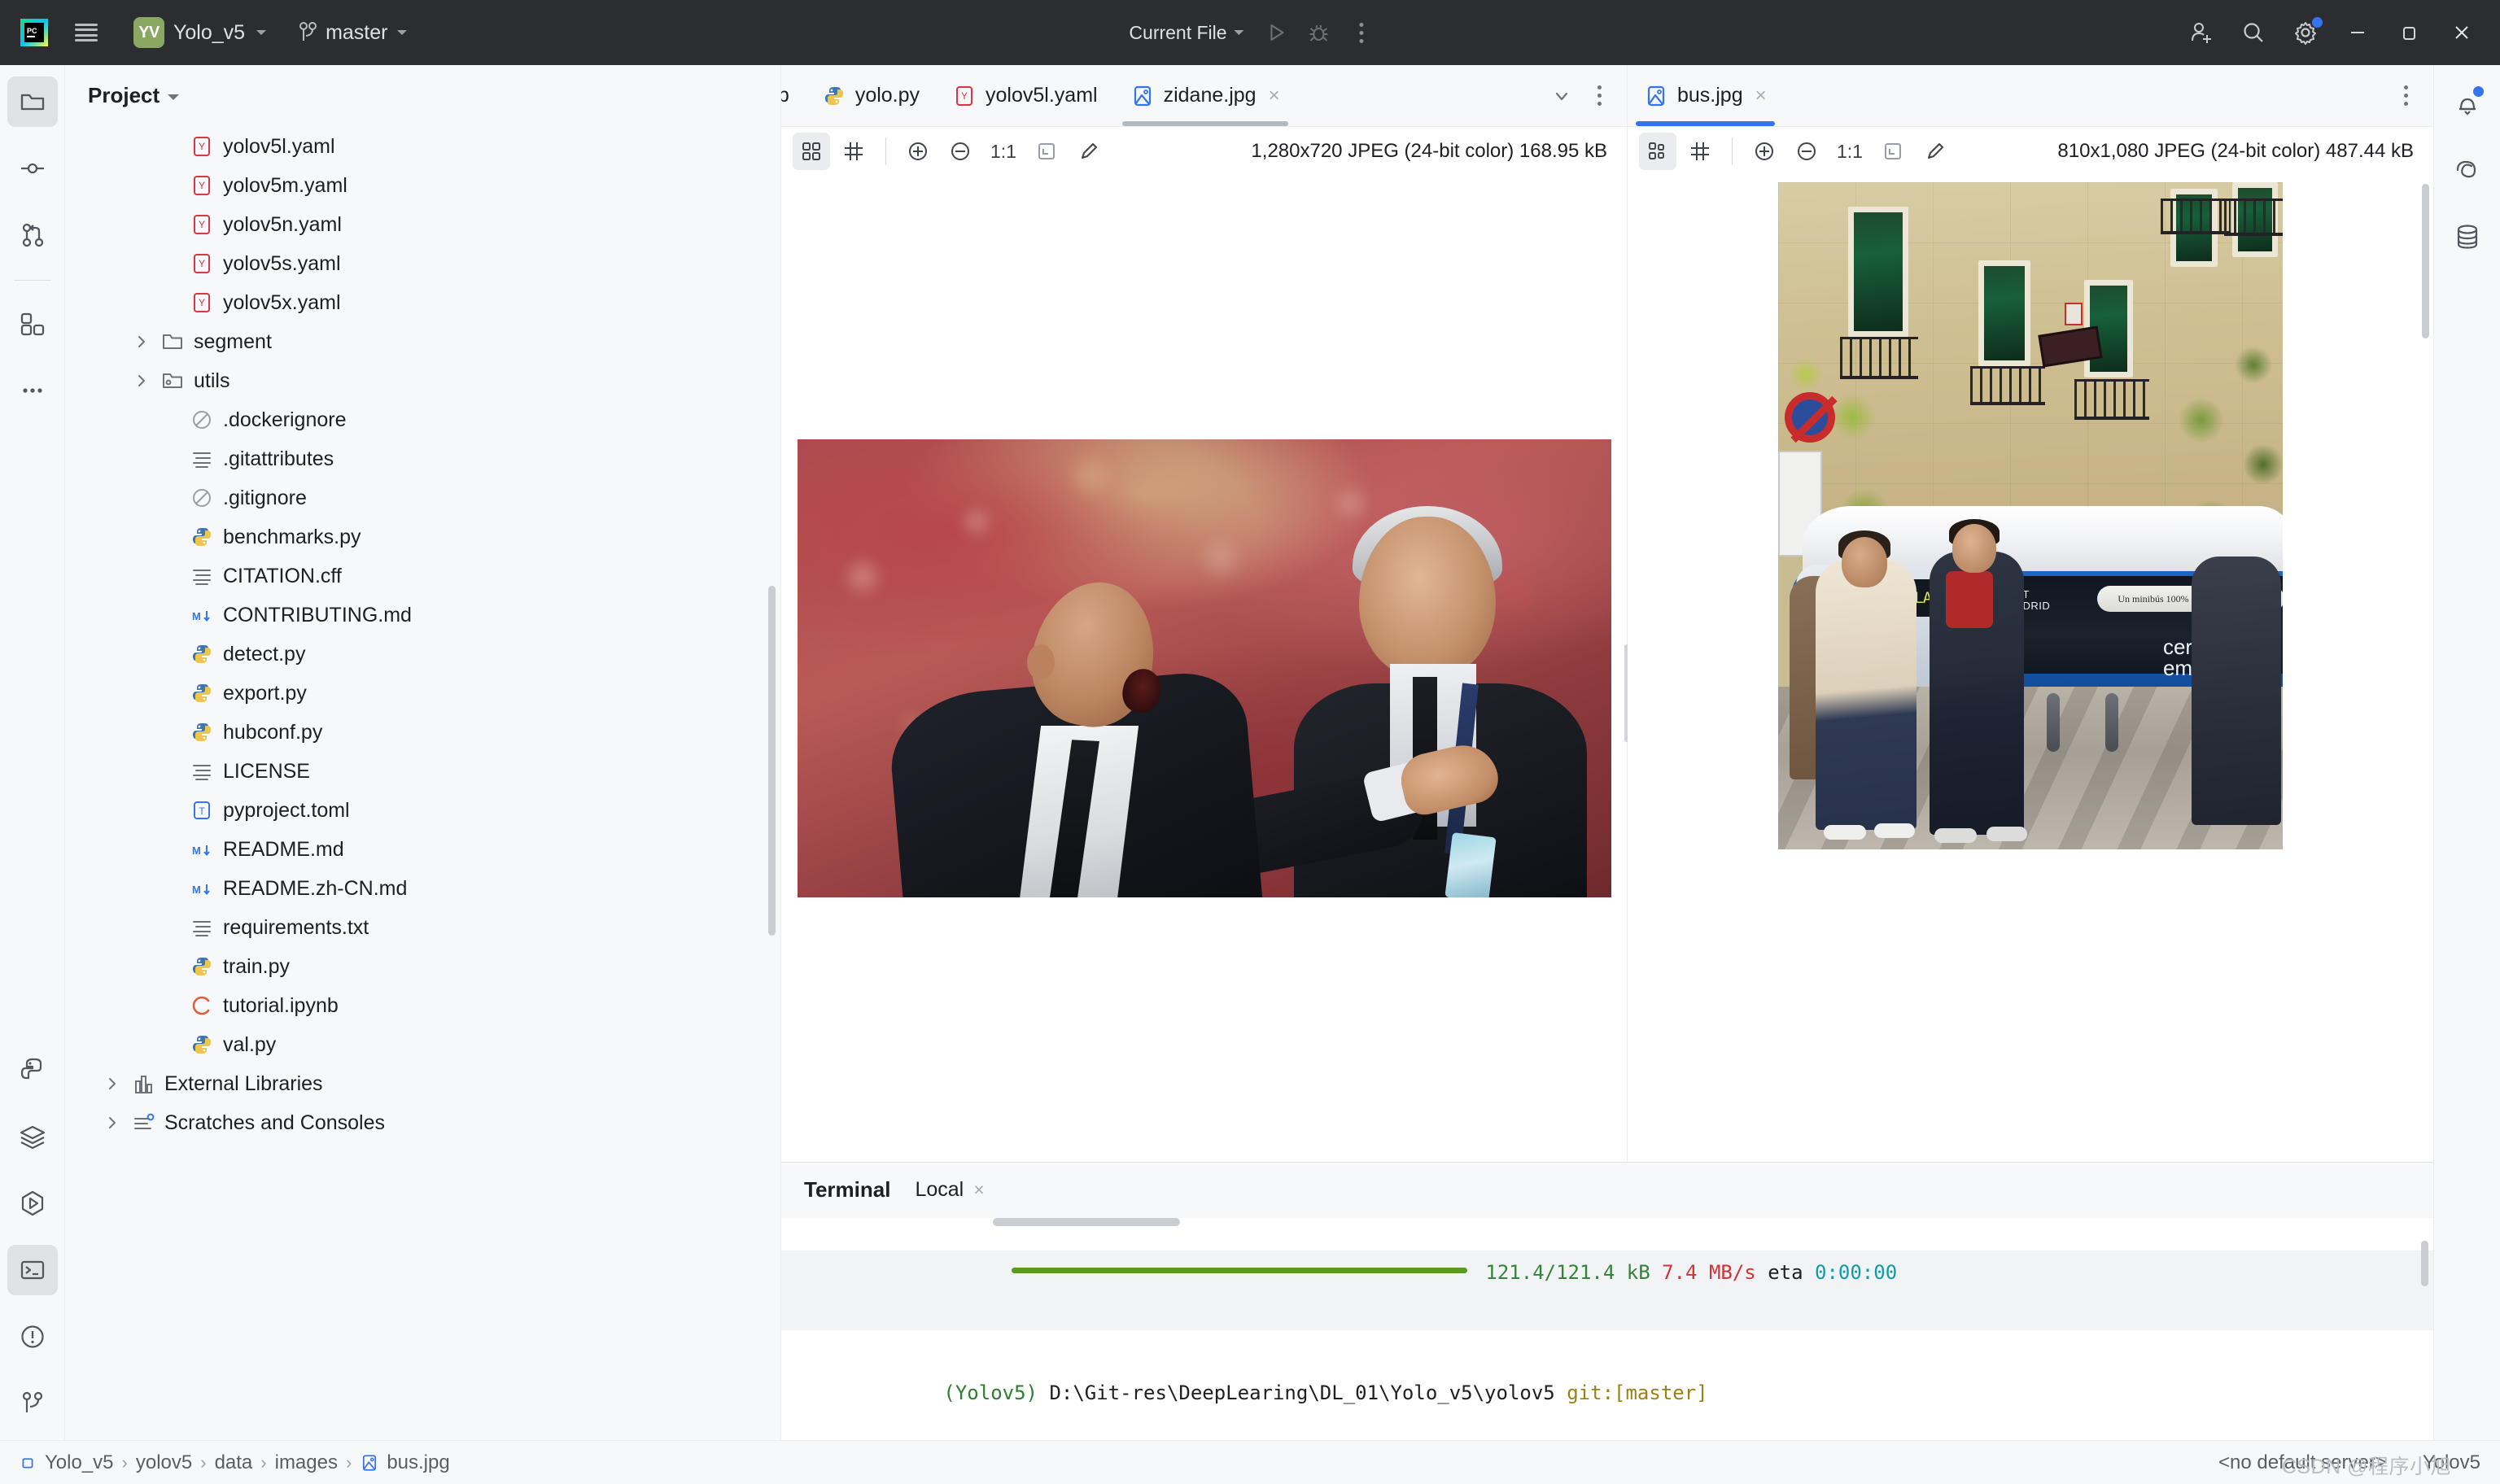 Image resolution: width=2500 pixels, height=1484 pixels. What do you see at coordinates (772, 761) in the screenshot?
I see `project-tree-scrollbar` at bounding box center [772, 761].